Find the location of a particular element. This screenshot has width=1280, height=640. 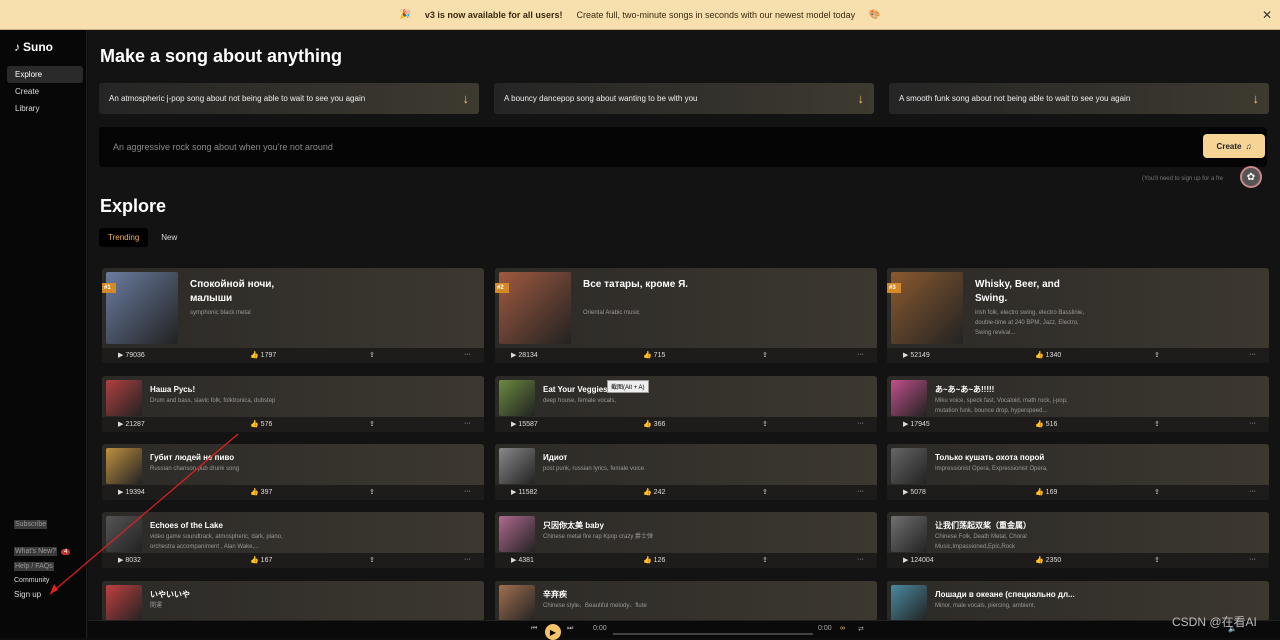

subscribe-link: Subscribe is located at coordinates (31, 524).